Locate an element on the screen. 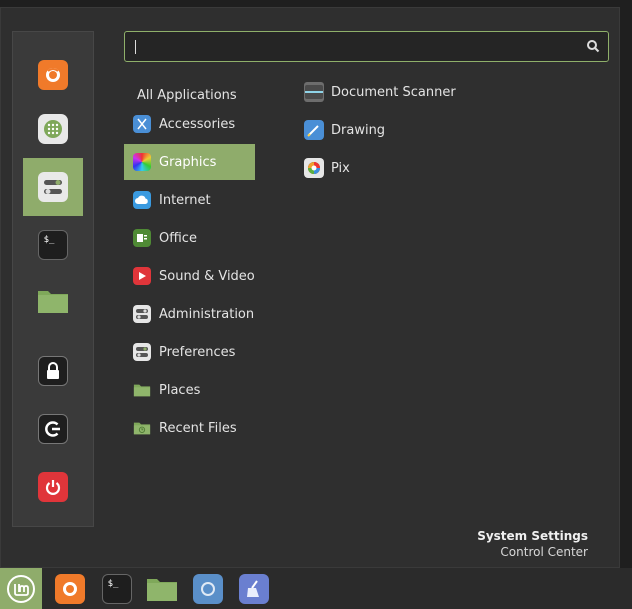  broom-icon is located at coordinates (254, 589).